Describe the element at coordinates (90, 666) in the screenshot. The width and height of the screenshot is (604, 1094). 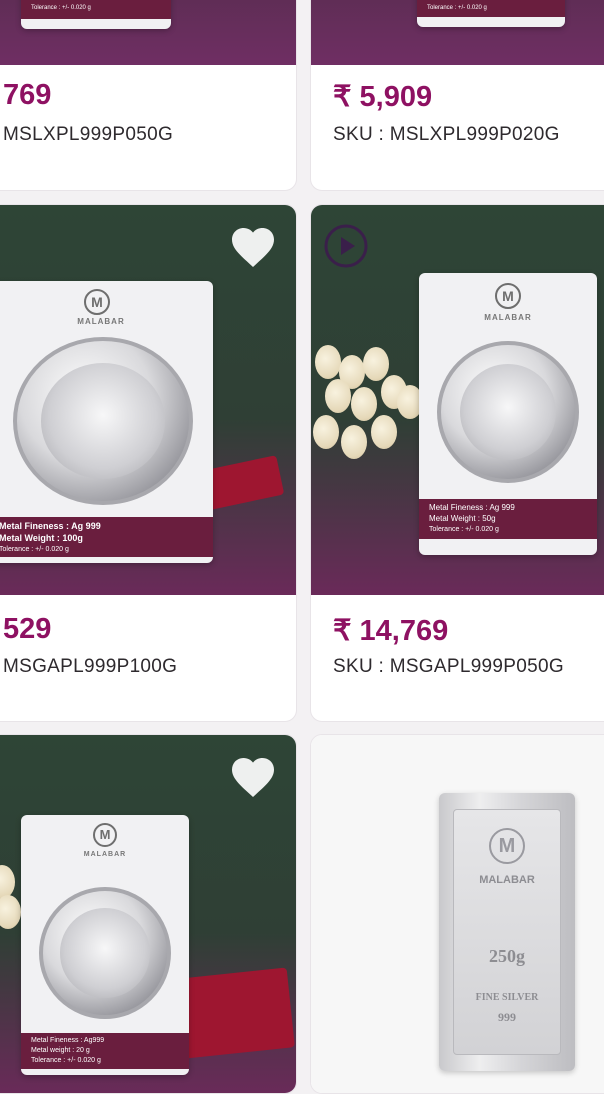
I see `product-sku: MSGAPL999P100G` at that location.